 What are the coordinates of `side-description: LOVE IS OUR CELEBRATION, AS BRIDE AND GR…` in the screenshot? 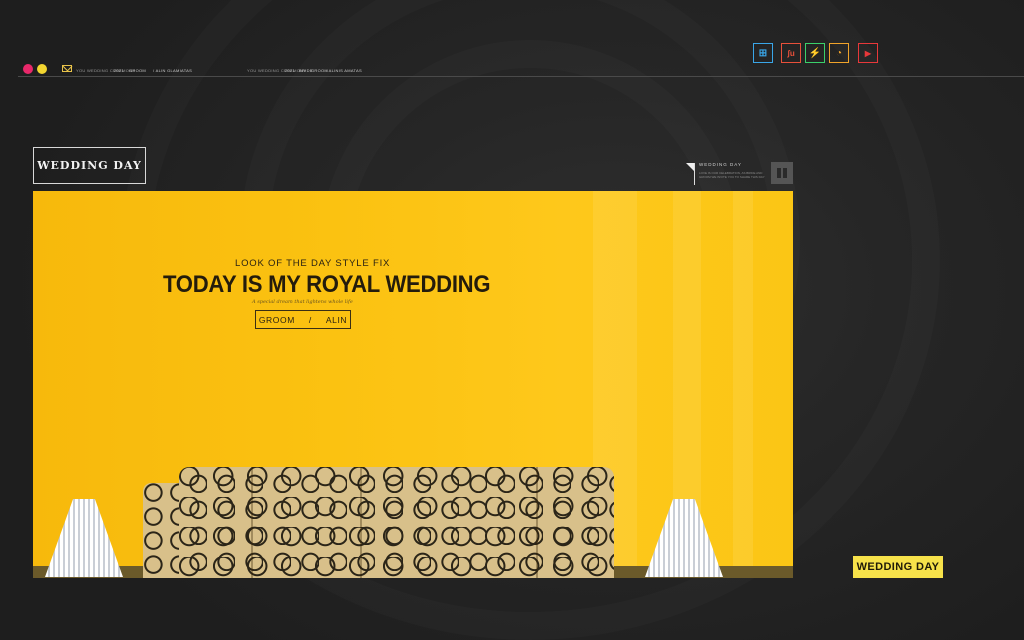 It's located at (732, 175).